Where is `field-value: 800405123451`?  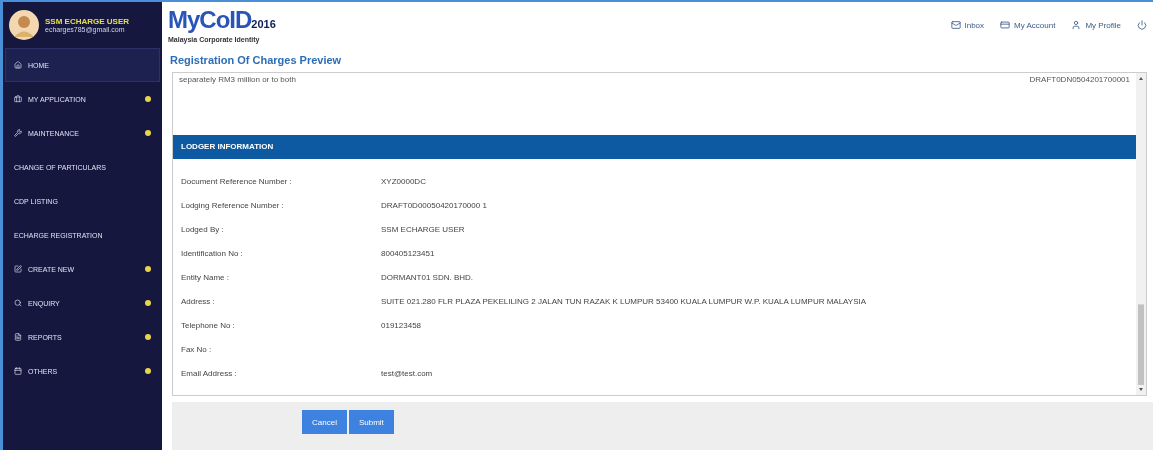 field-value: 800405123451 is located at coordinates (408, 253).